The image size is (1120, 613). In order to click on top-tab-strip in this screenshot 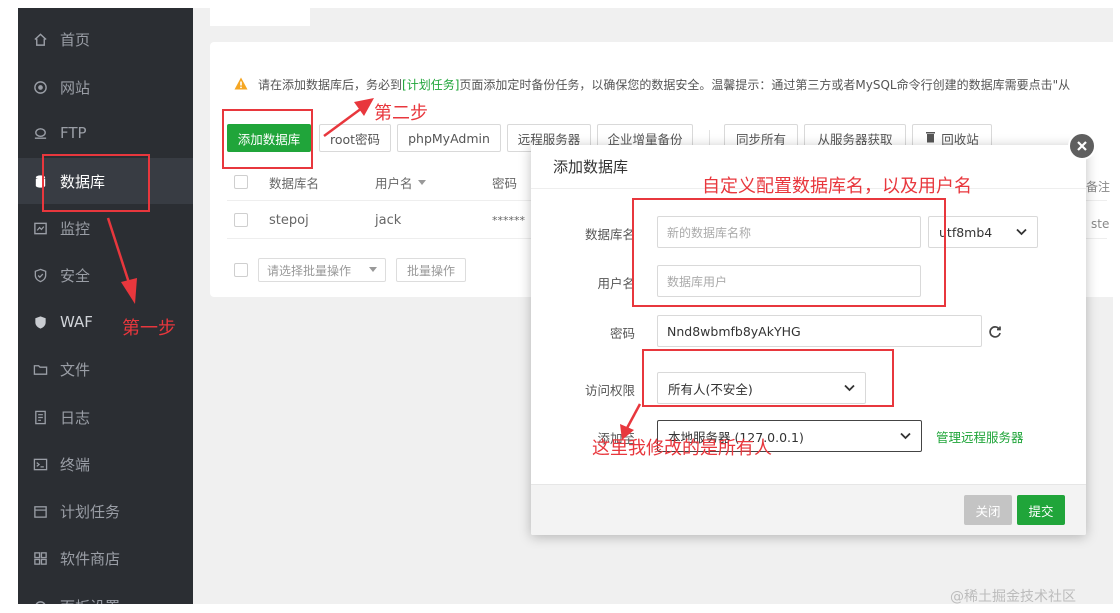, I will do `click(260, 17)`.